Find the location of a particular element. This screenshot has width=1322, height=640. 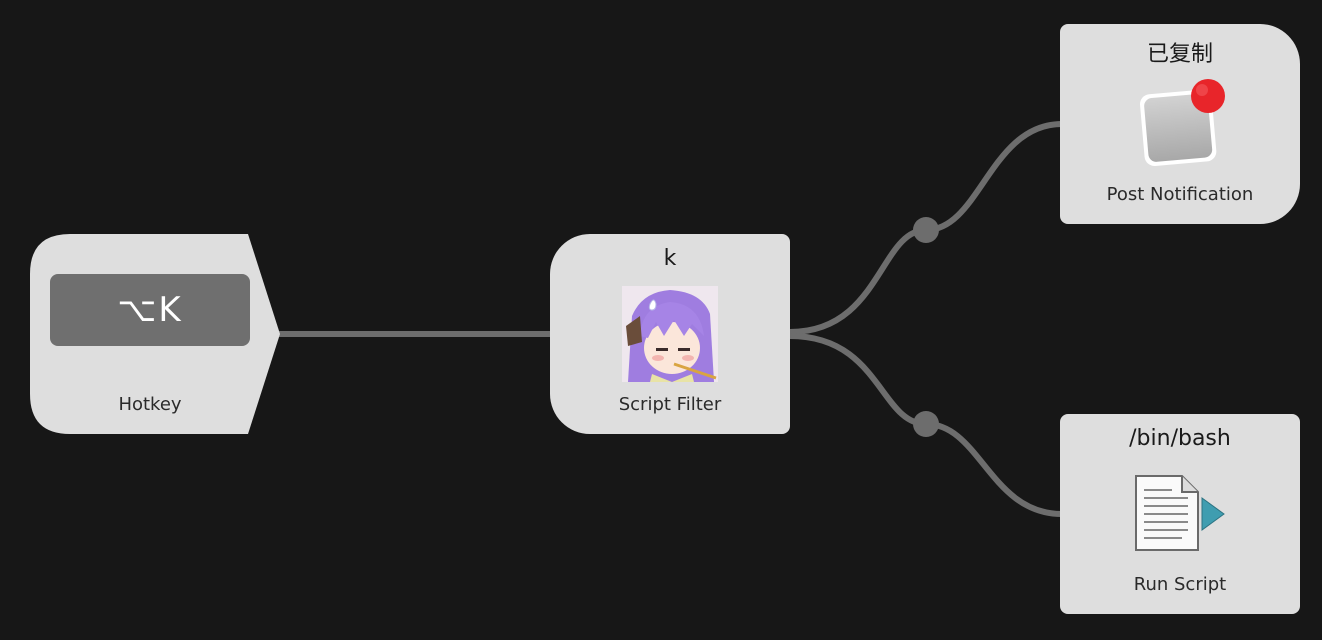

hotkey-key-display: ⌥K is located at coordinates (150, 310).